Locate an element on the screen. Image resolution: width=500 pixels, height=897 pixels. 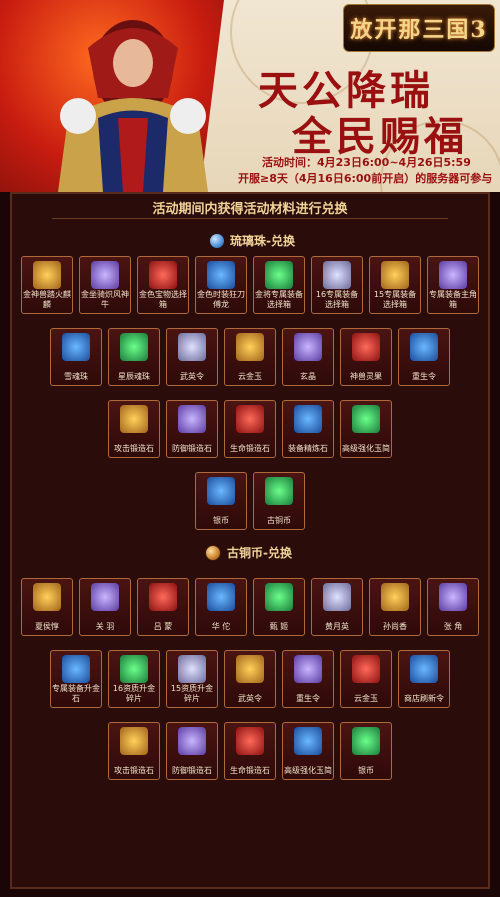
hero-character-art is located at coordinates (133, 106).